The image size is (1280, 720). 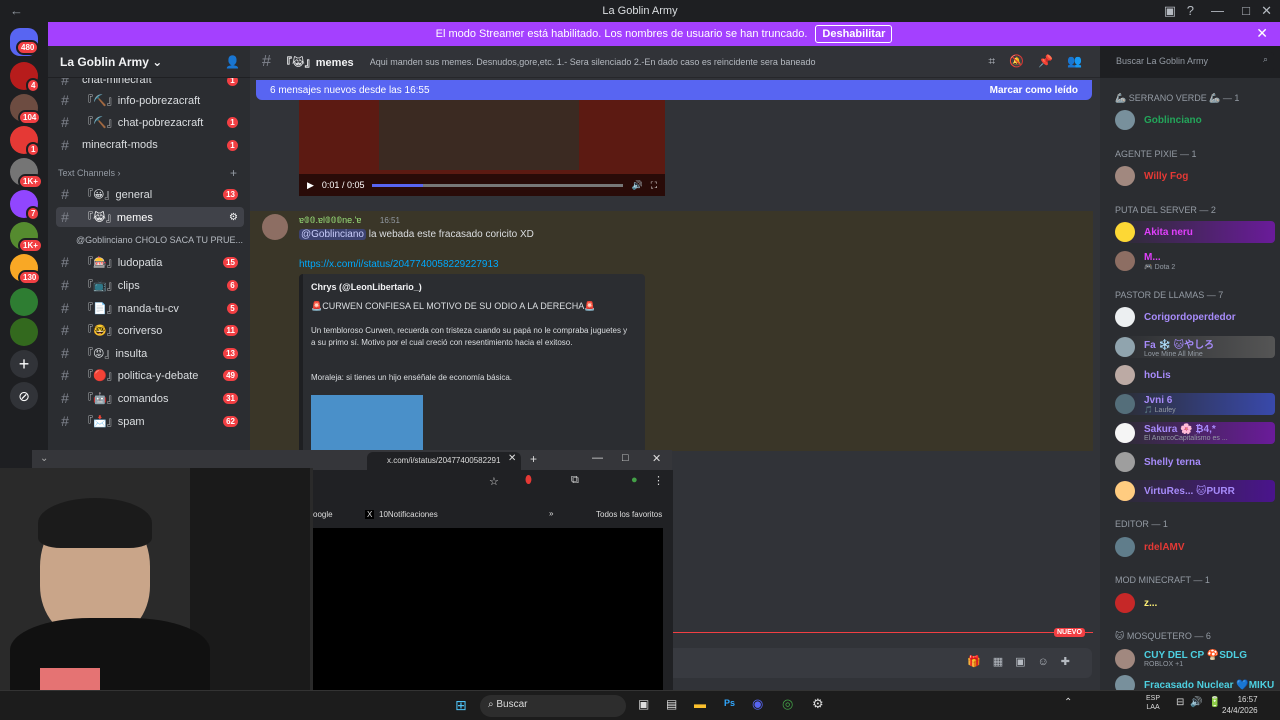 What do you see at coordinates (757, 704) in the screenshot?
I see `discord-icon: ◉` at bounding box center [757, 704].